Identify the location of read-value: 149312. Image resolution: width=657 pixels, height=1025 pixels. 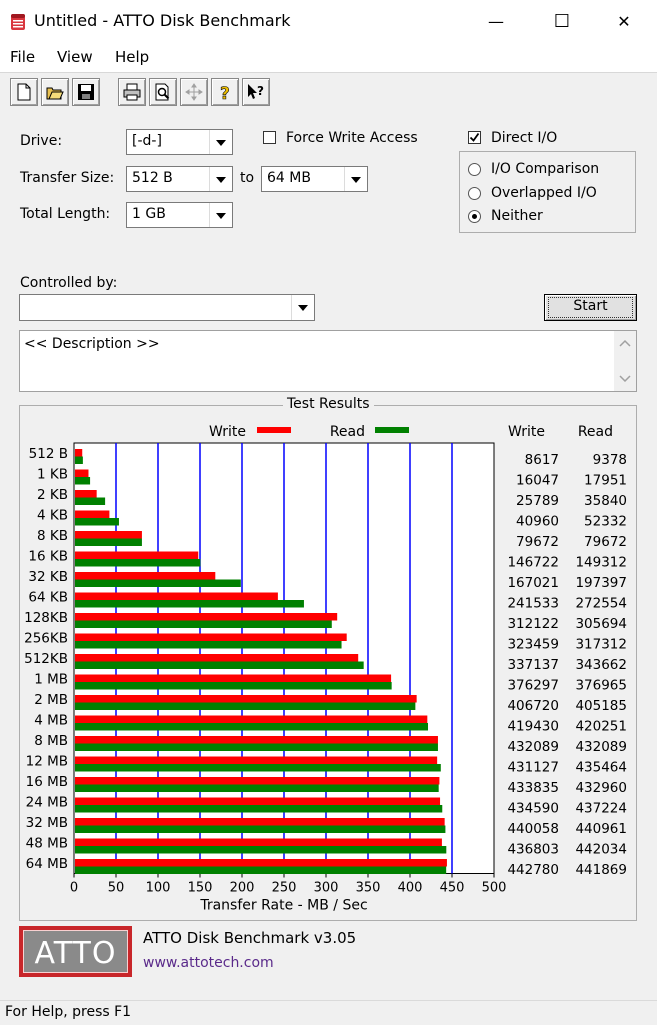
(601, 563).